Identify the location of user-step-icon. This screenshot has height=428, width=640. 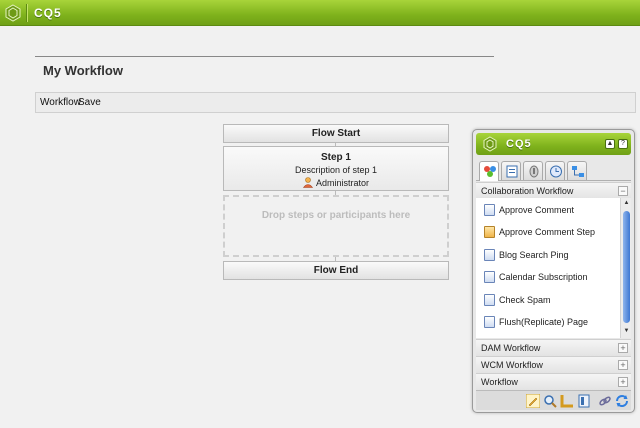
(489, 232).